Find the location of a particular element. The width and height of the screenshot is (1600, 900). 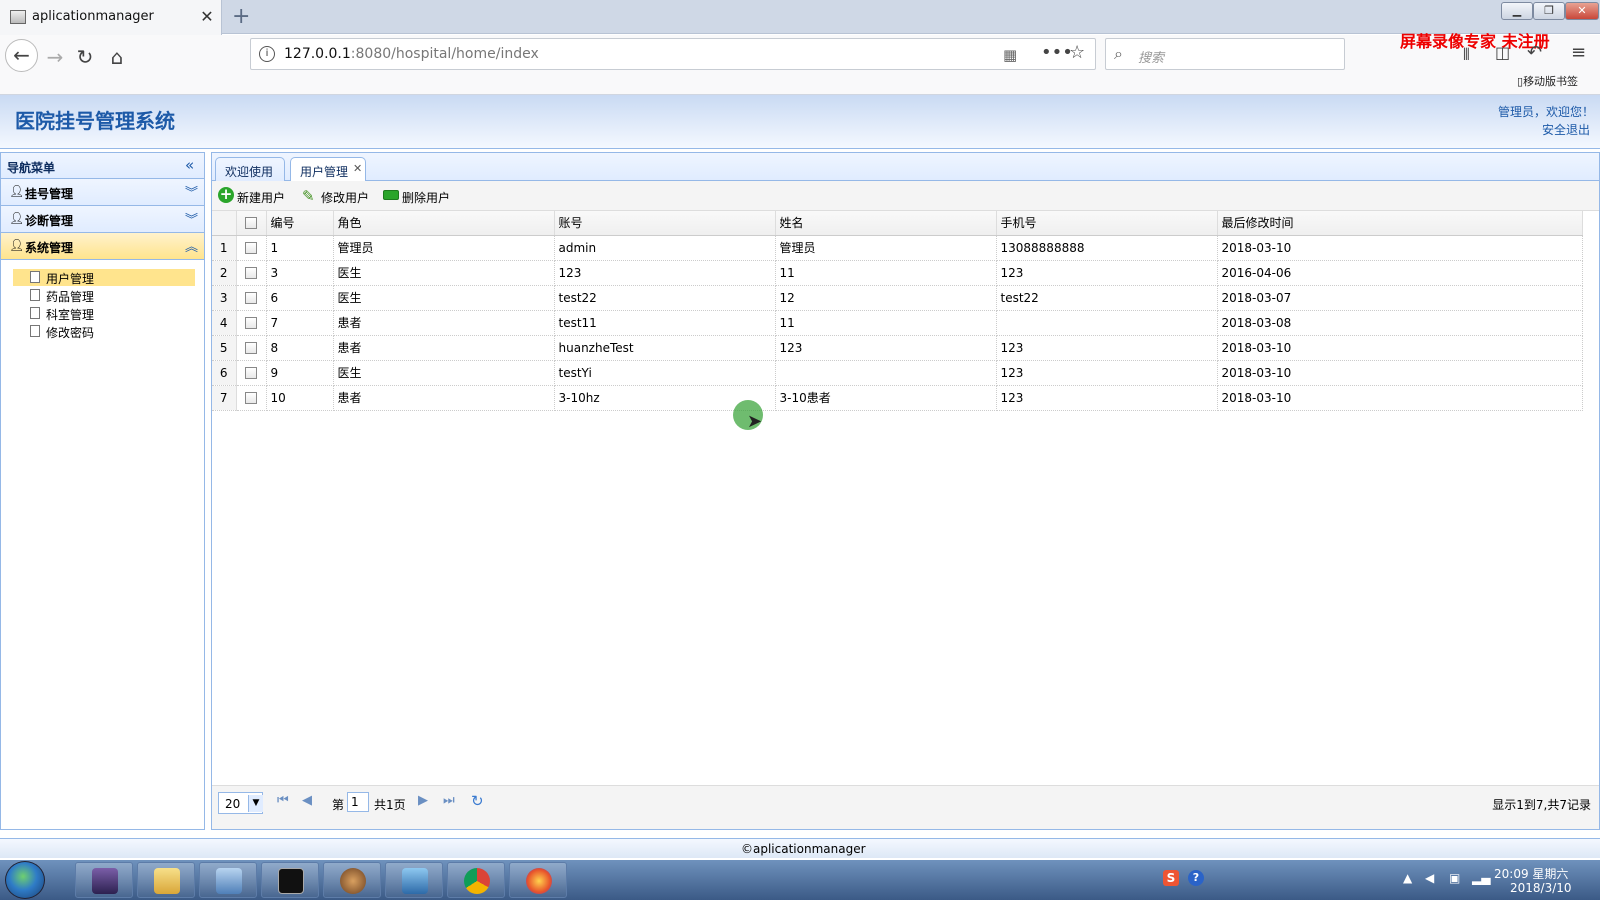

nav-panel-header: 导航菜单 « is located at coordinates (102, 166).